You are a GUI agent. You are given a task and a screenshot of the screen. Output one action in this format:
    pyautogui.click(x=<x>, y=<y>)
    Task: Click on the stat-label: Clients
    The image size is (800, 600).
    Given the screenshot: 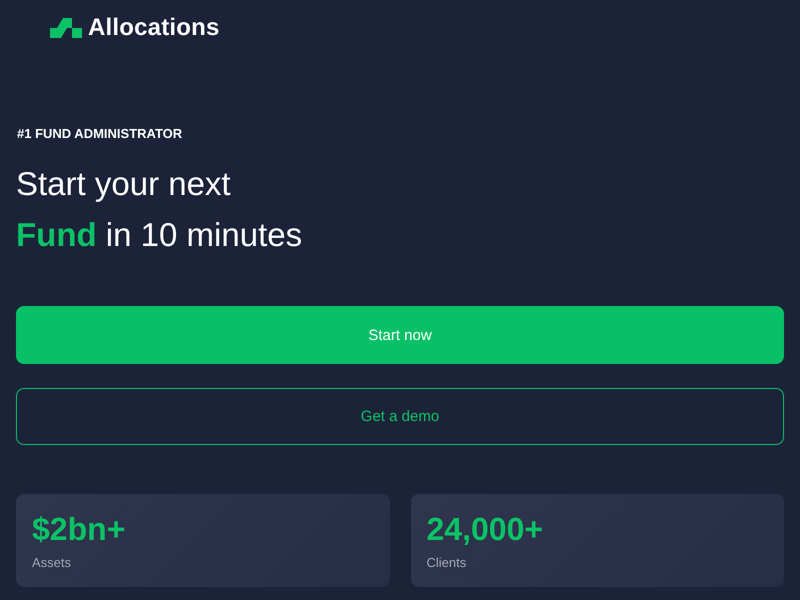 What is the action you would take?
    pyautogui.click(x=446, y=563)
    